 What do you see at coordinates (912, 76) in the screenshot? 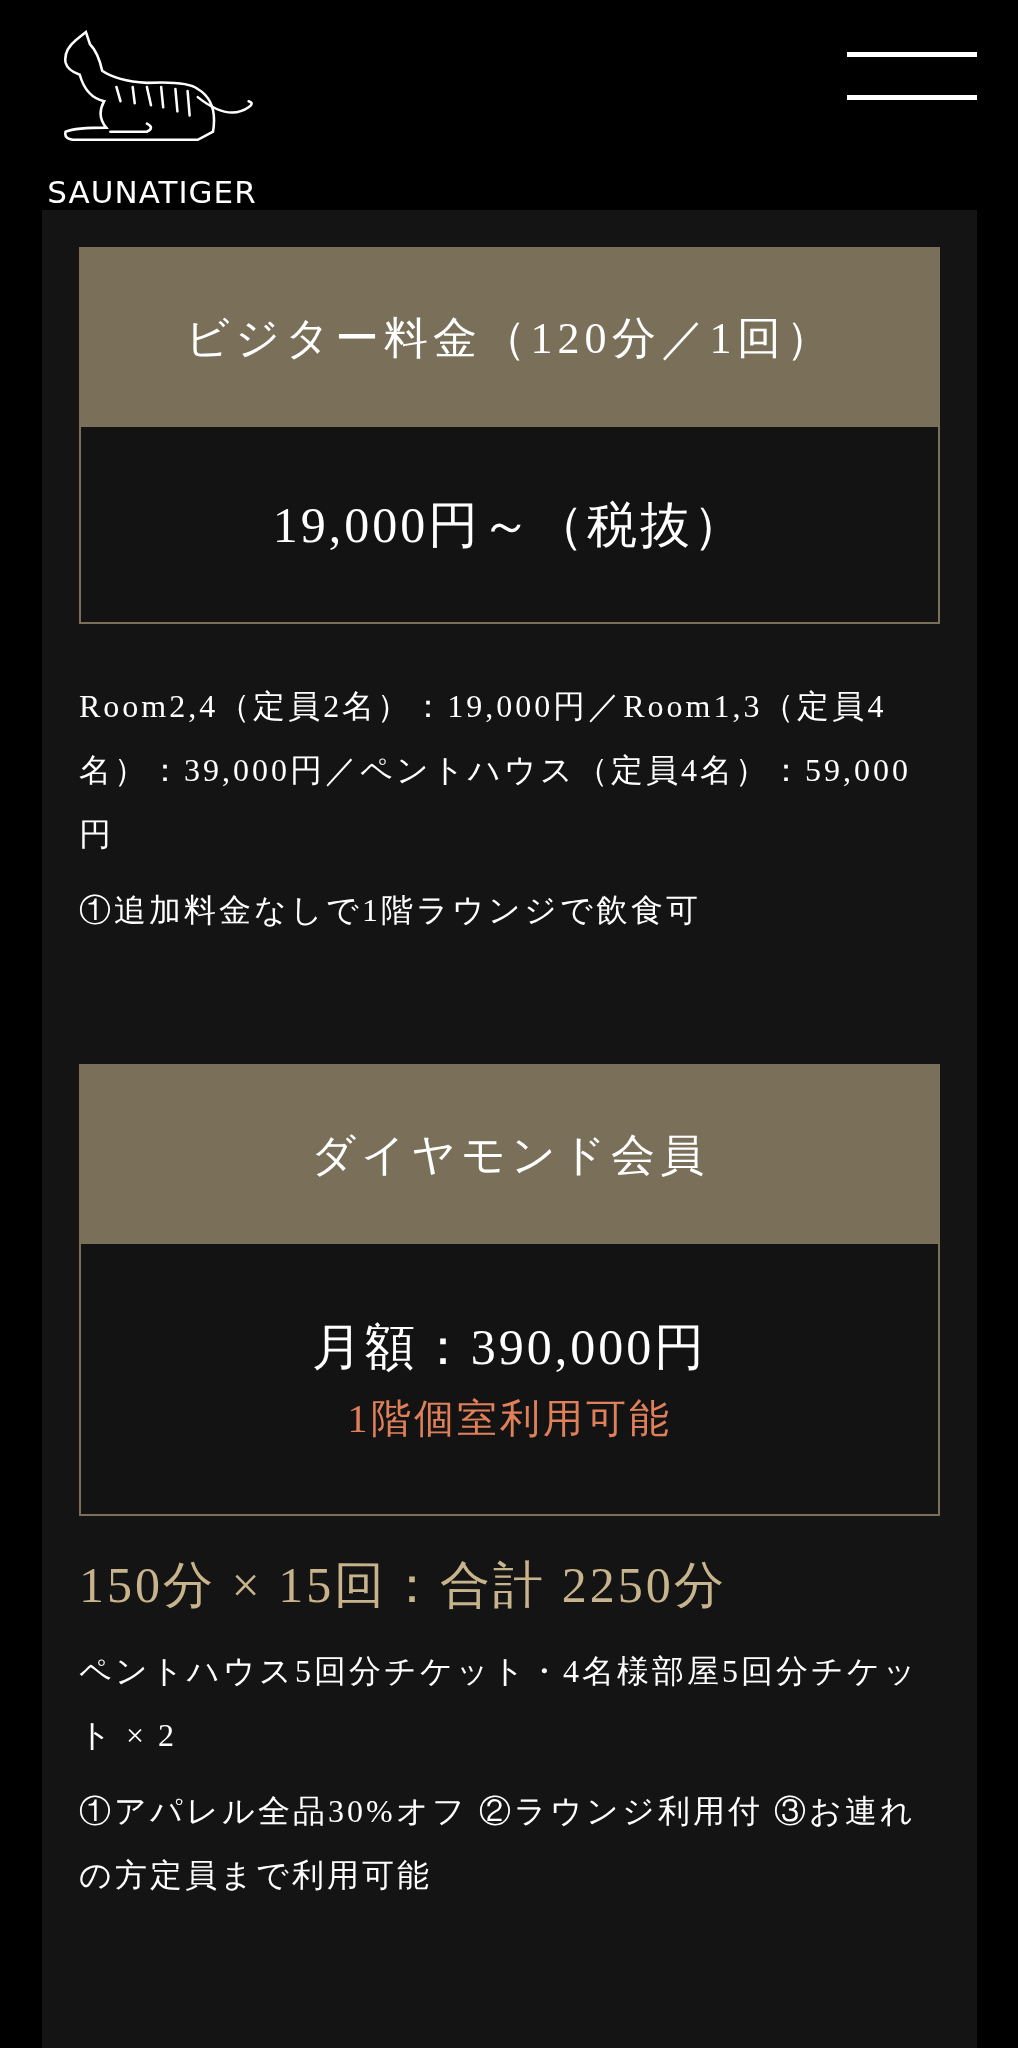
I see `menu-button` at bounding box center [912, 76].